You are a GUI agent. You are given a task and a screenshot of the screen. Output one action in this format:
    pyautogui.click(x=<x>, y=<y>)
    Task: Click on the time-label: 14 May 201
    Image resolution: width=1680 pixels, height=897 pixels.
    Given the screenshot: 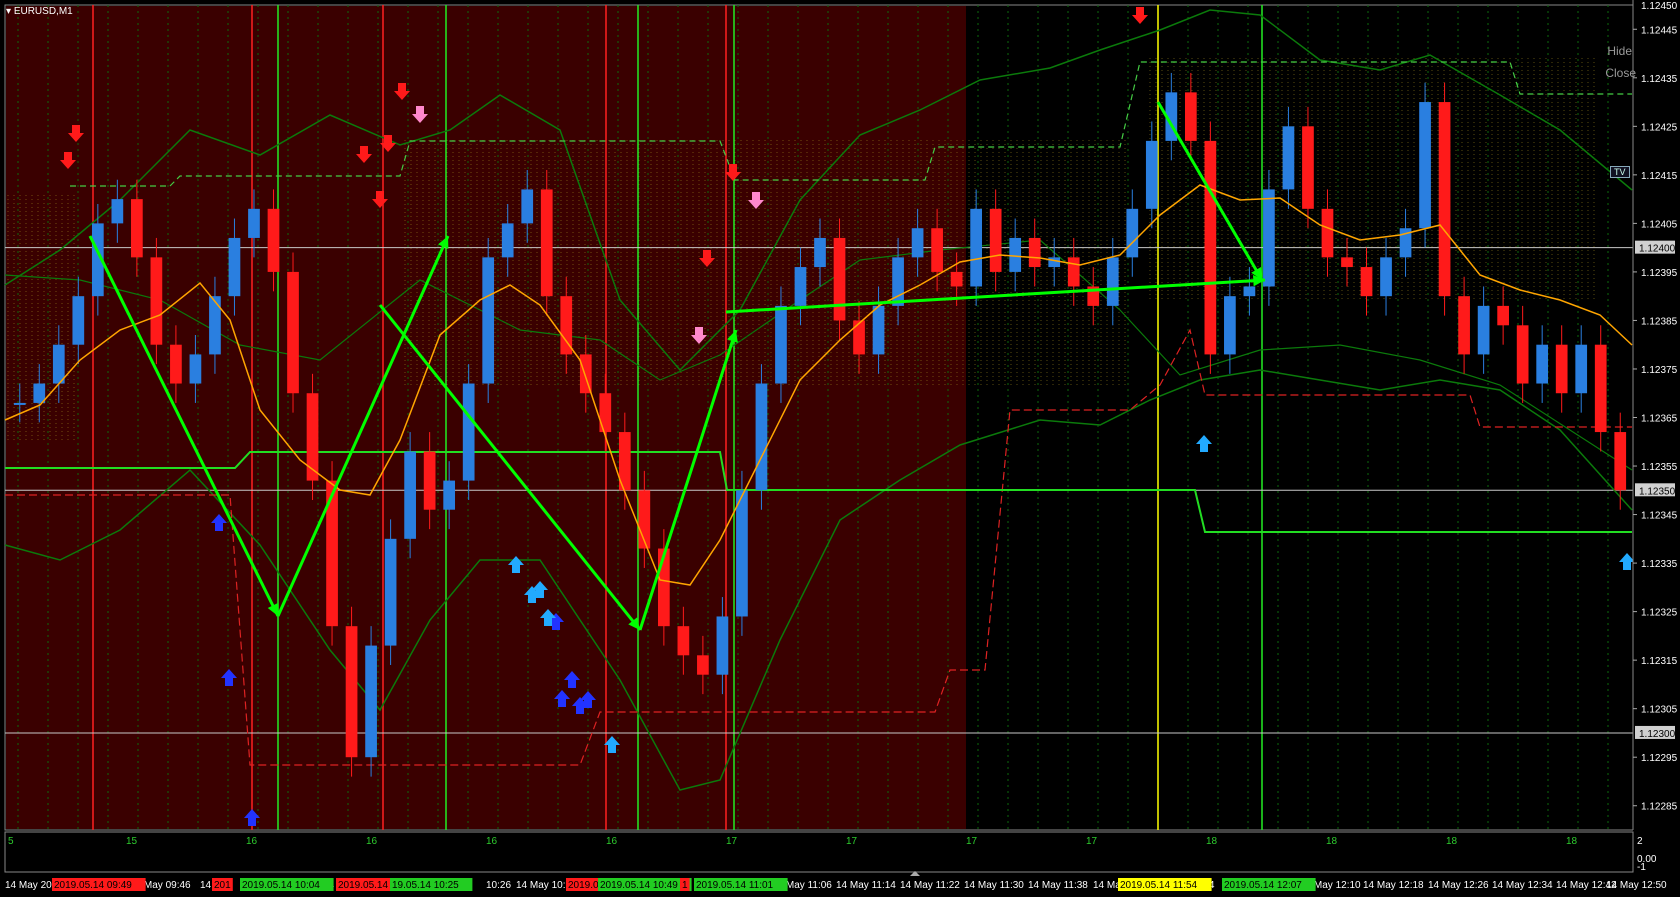 What is the action you would take?
    pyautogui.click(x=31, y=885)
    